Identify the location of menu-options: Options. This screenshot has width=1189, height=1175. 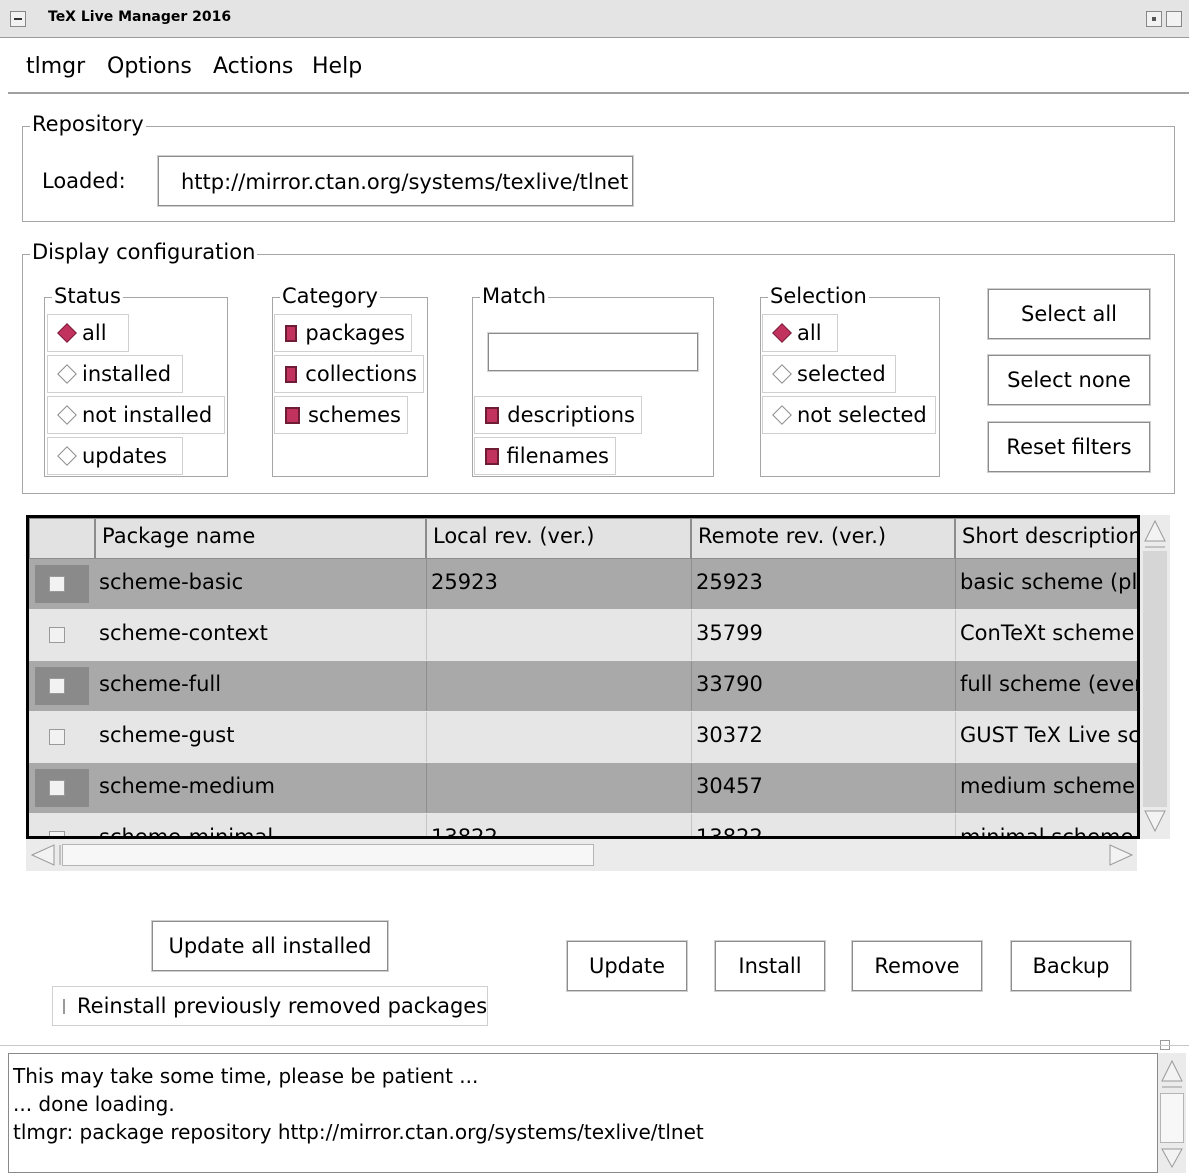
(149, 66).